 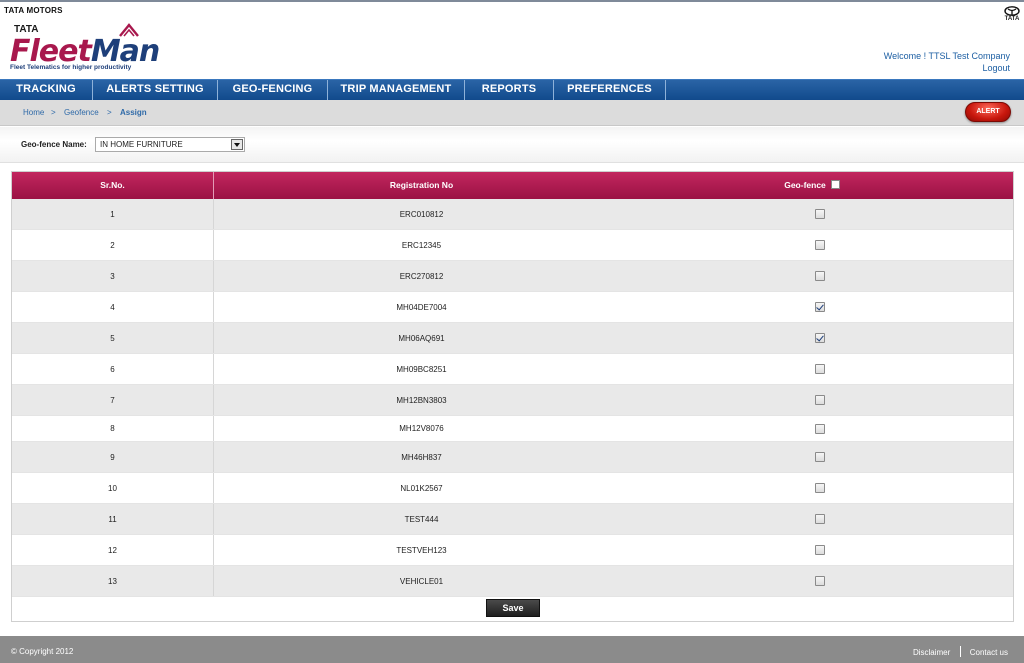 I want to click on breadcrumb-geofence: Geofence, so click(x=81, y=112).